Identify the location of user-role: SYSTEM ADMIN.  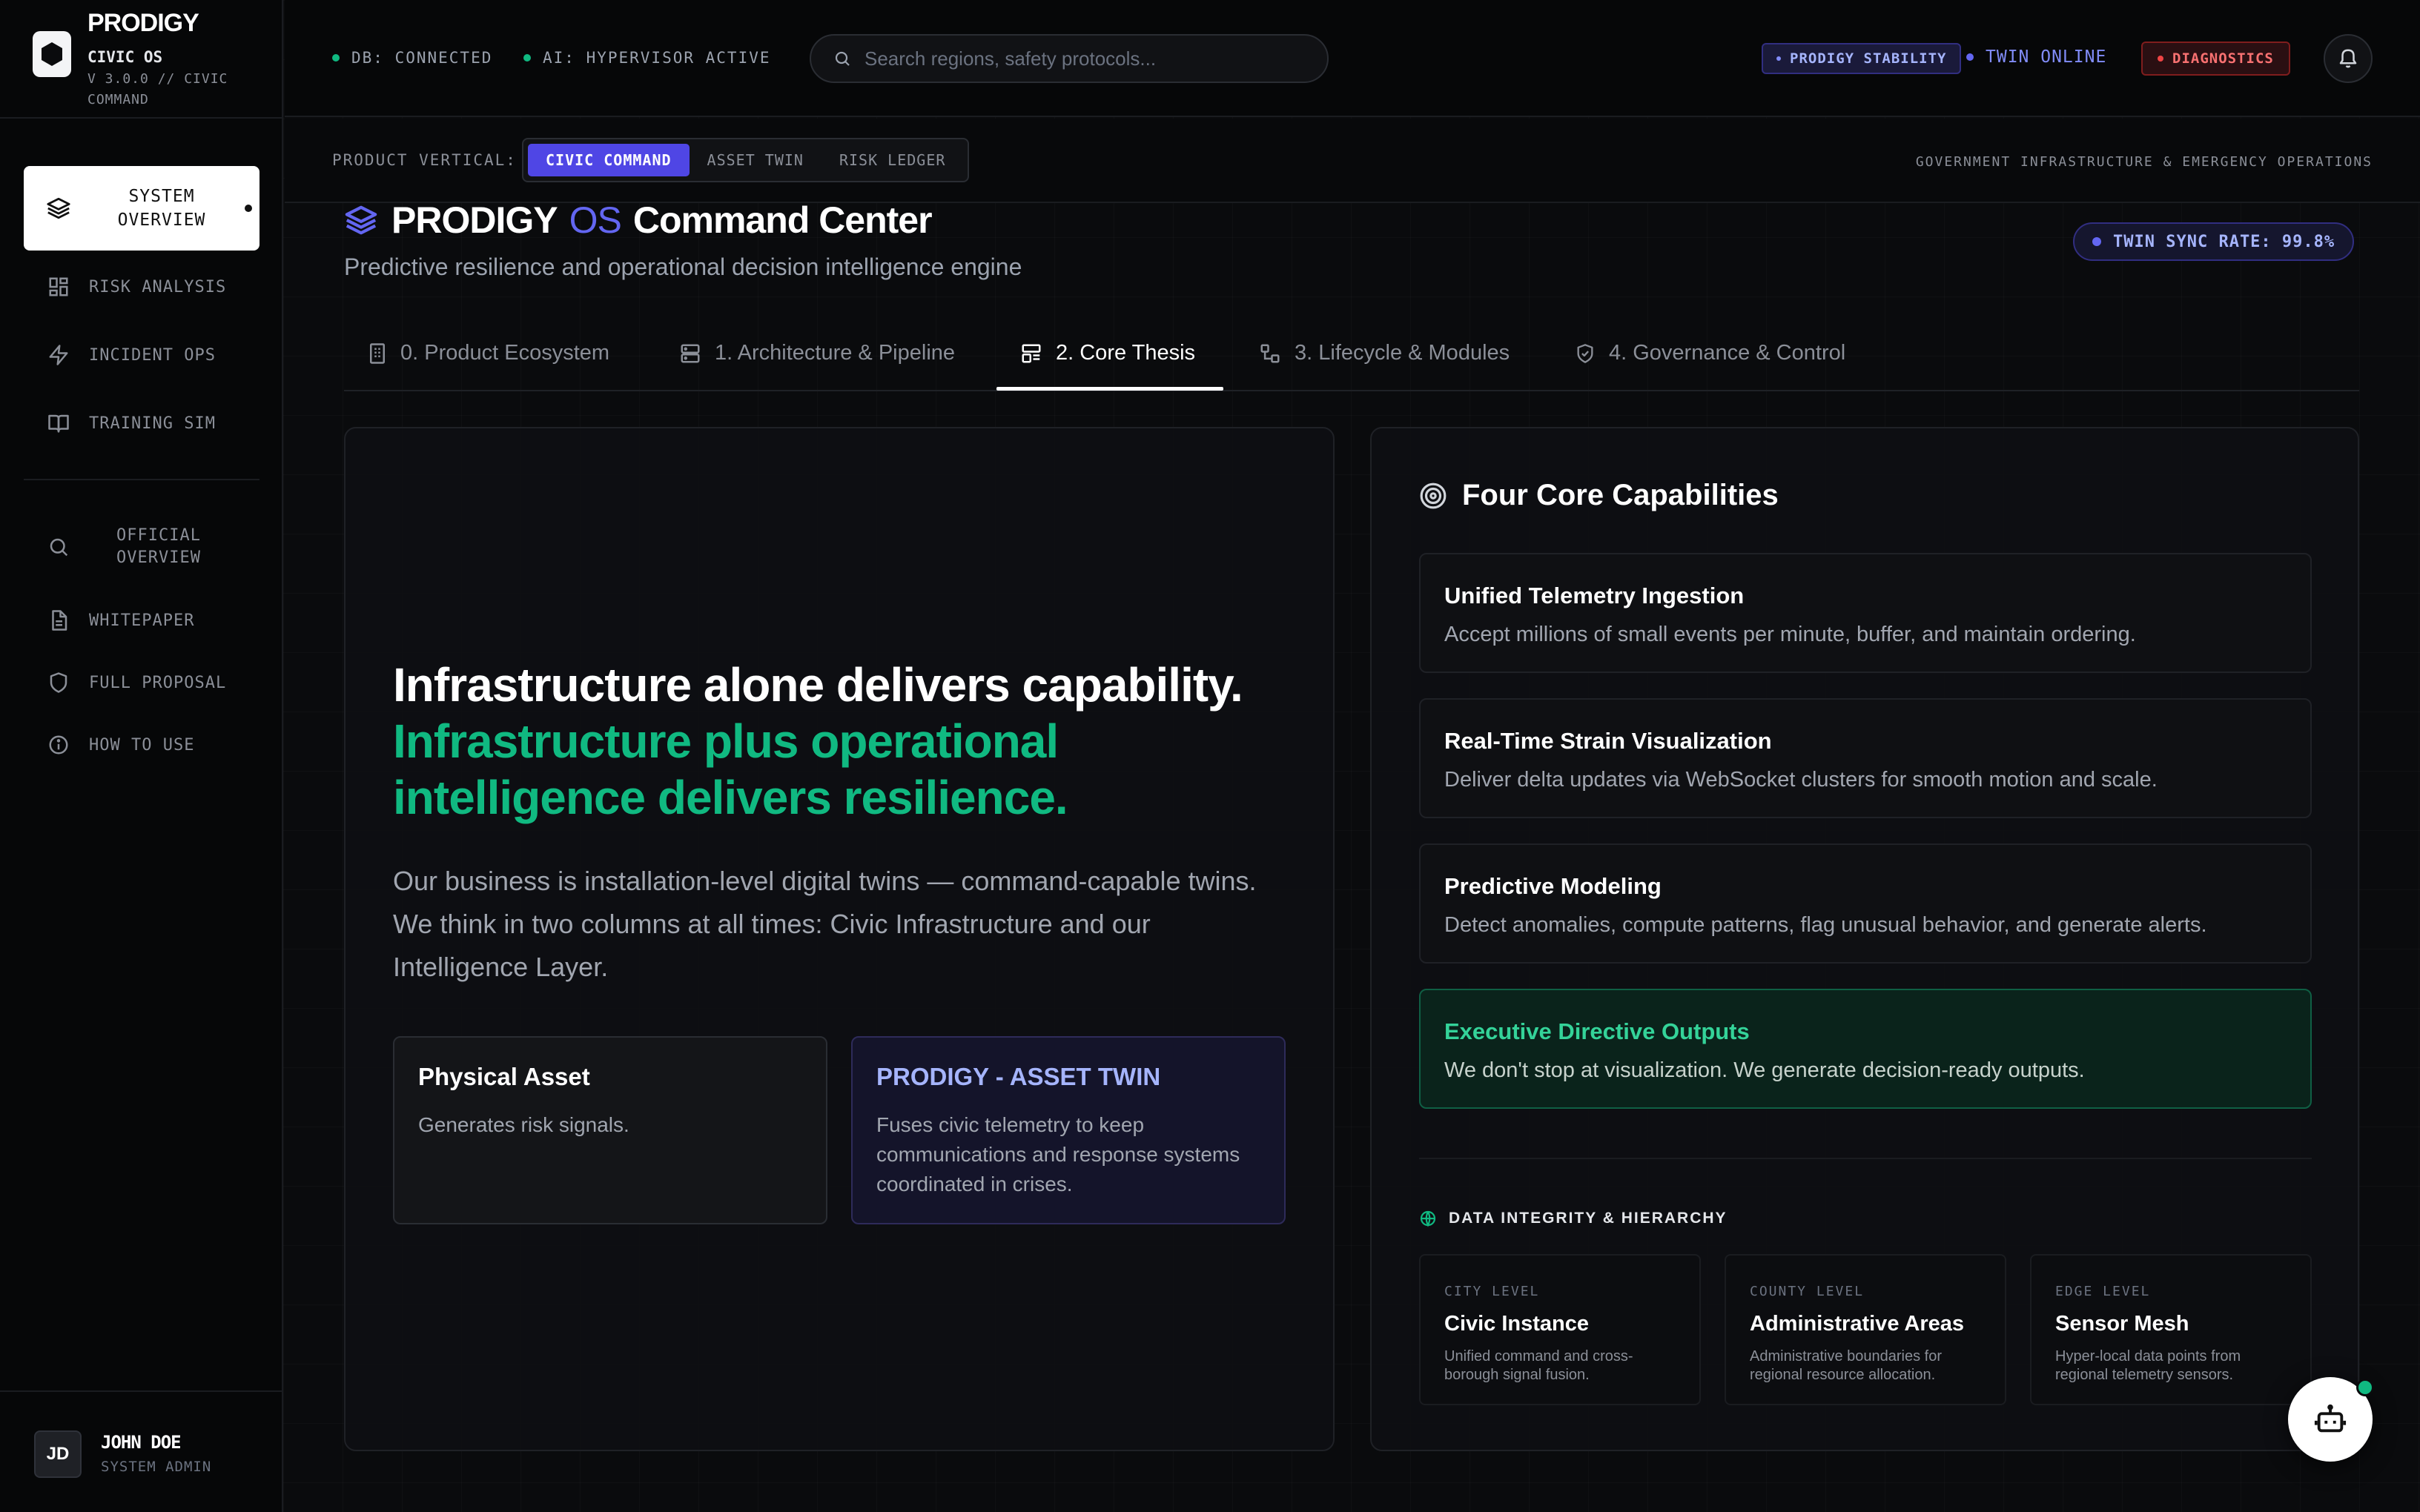
(156, 1467).